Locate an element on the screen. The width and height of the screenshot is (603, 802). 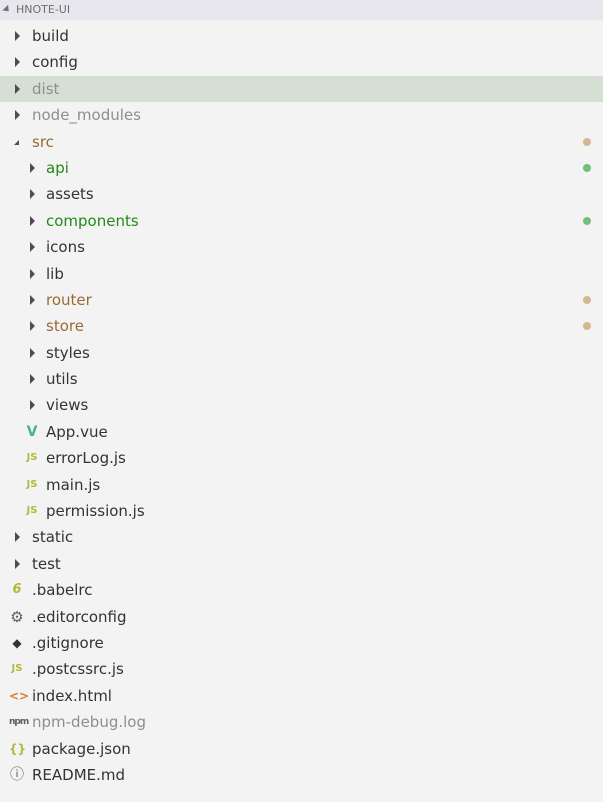
item-label: views is located at coordinates (67, 405).